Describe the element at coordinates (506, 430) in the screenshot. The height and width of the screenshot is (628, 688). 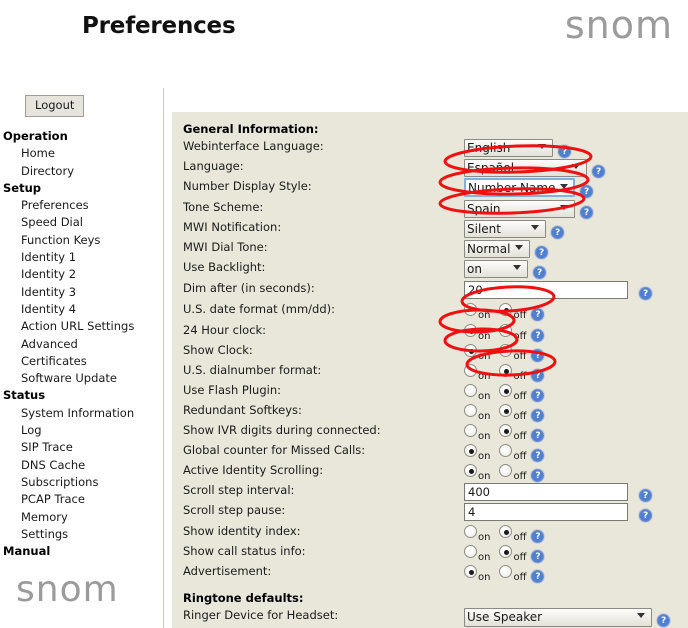
I see `radio-show-ivr-digits-off` at that location.